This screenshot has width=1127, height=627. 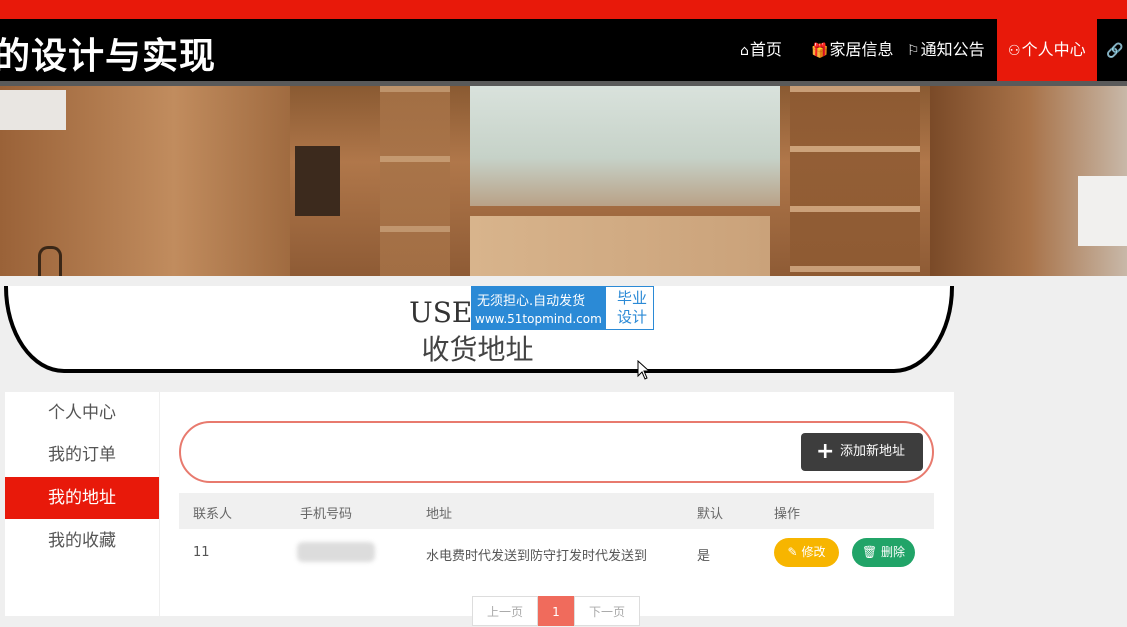 I want to click on watermark-line2: www.51topmind.com, so click(x=538, y=319).